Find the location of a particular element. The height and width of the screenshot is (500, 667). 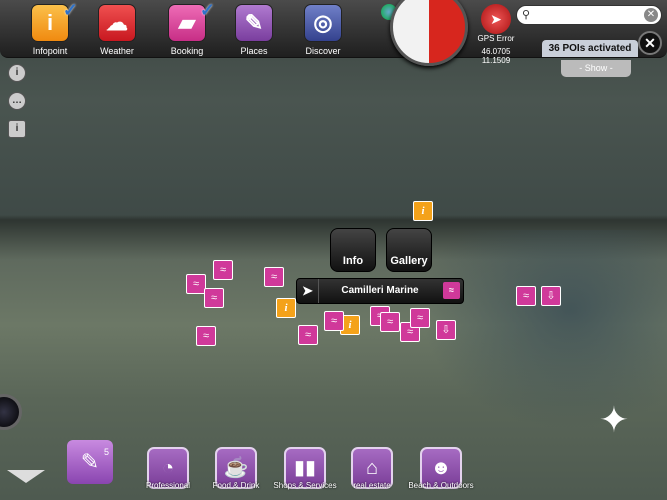

info-button: Info is located at coordinates (353, 250).